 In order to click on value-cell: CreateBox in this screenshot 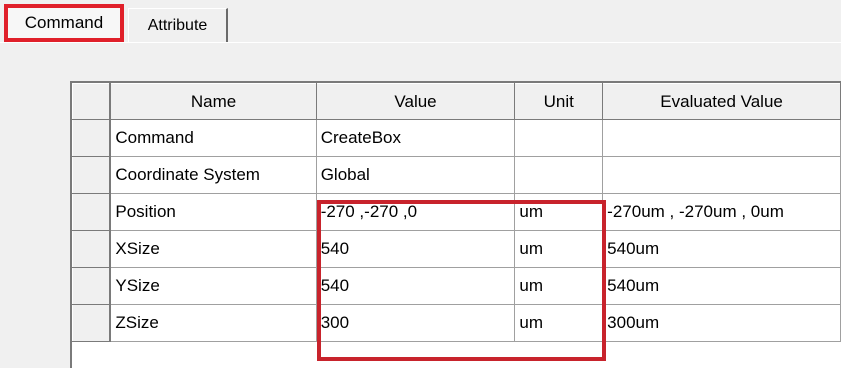, I will do `click(416, 138)`.